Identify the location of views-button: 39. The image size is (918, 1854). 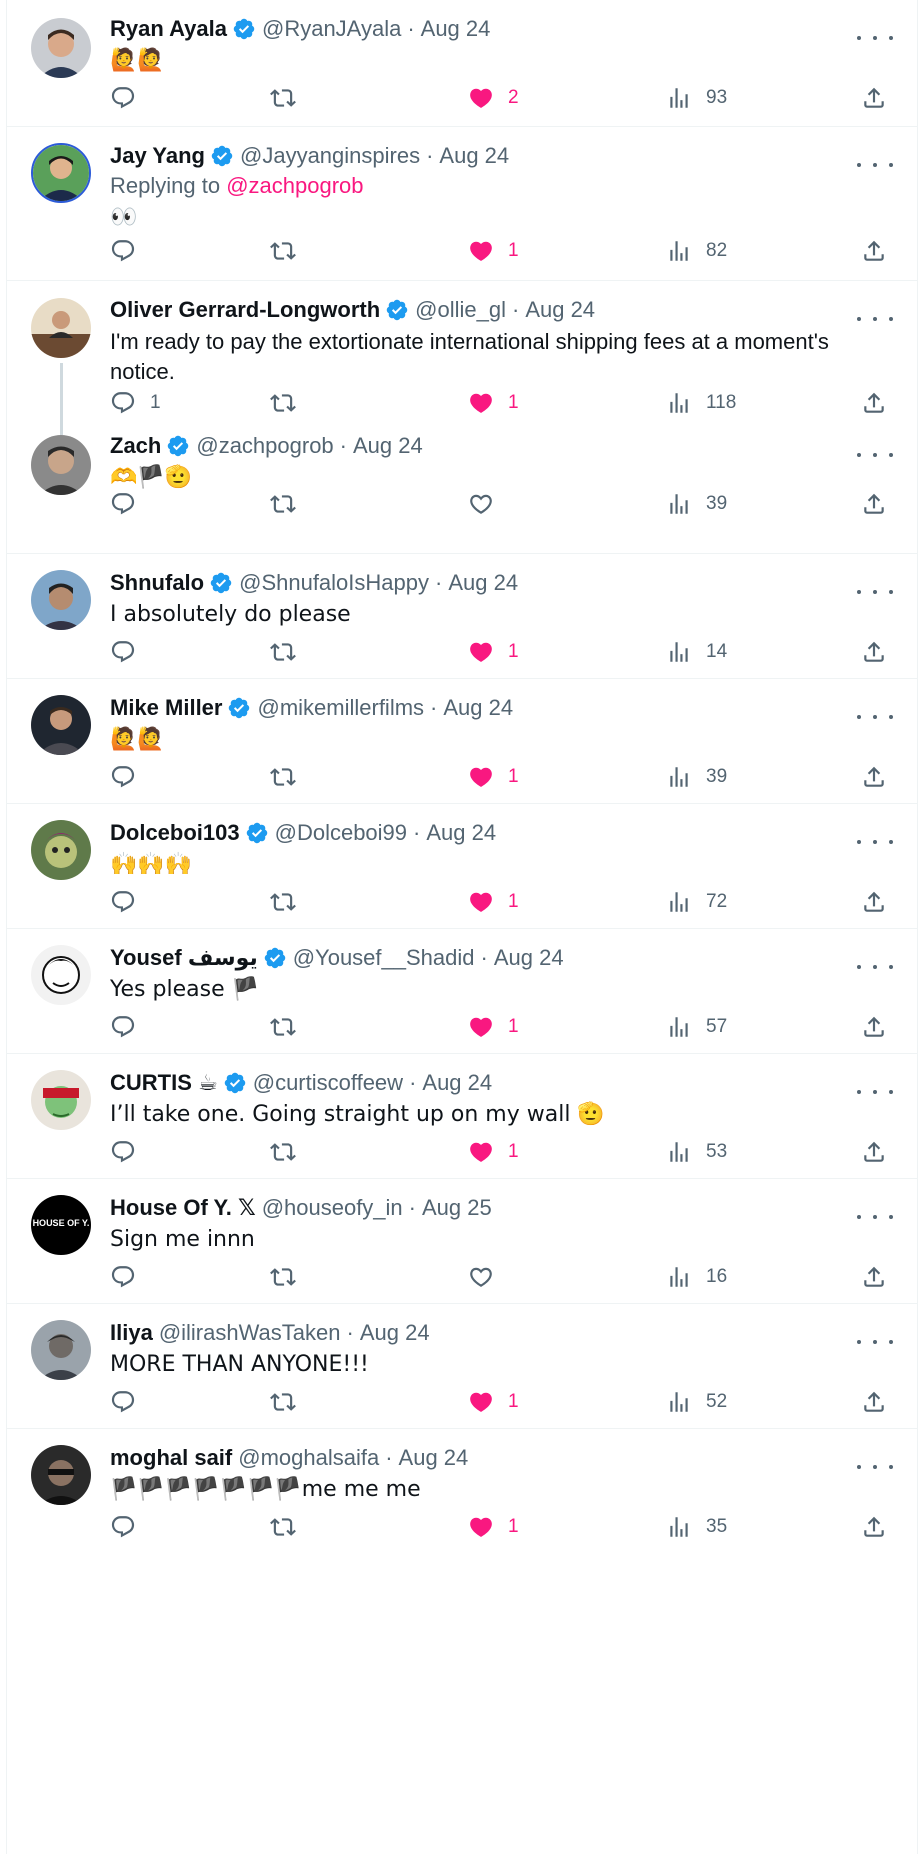
(696, 504).